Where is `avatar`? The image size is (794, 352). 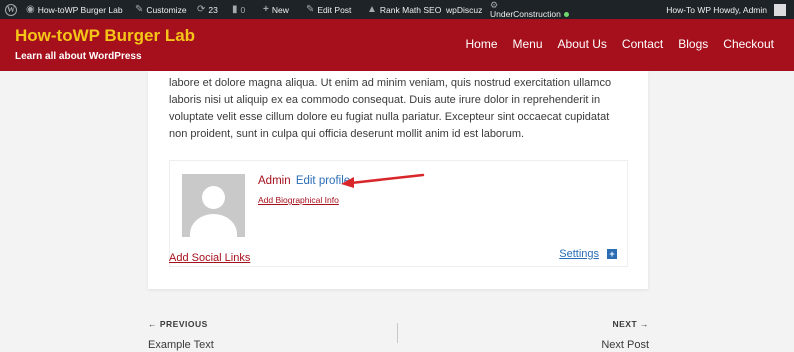 avatar is located at coordinates (780, 9).